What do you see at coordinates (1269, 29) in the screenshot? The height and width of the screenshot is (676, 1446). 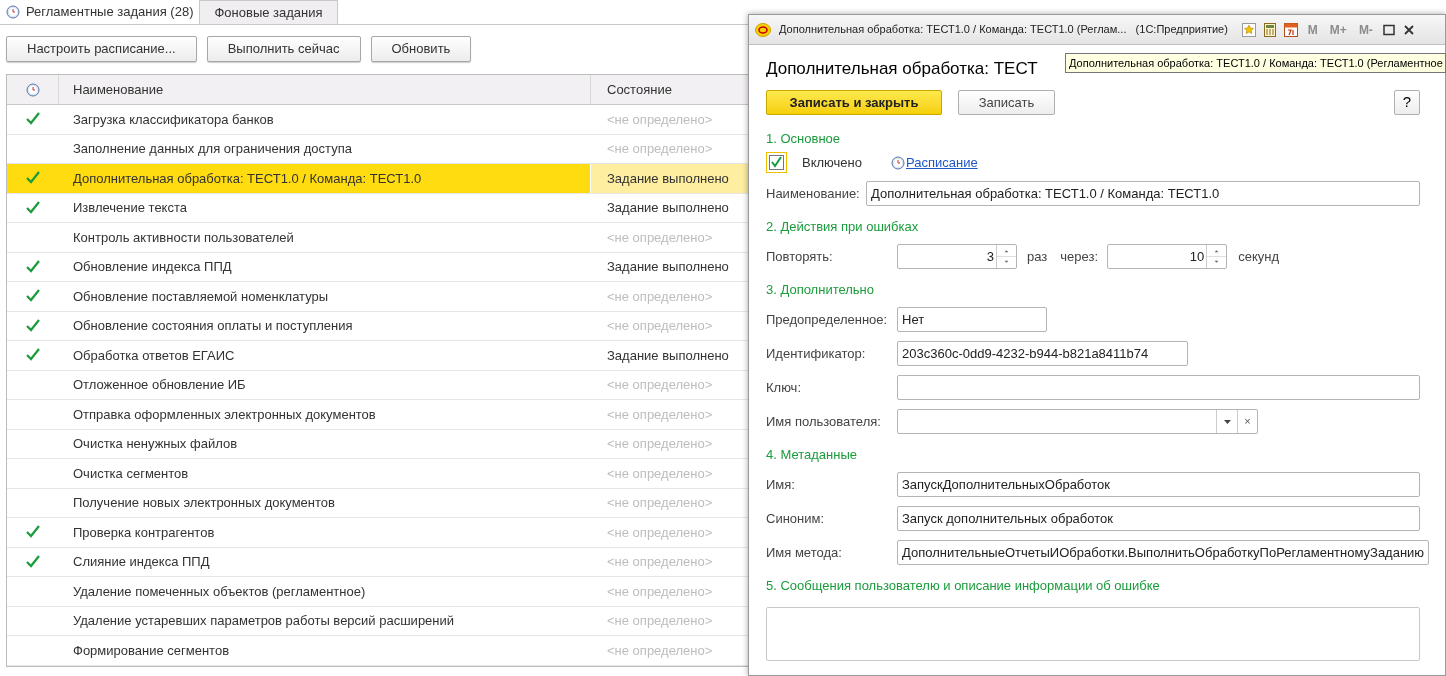 I see `calculator-icon` at bounding box center [1269, 29].